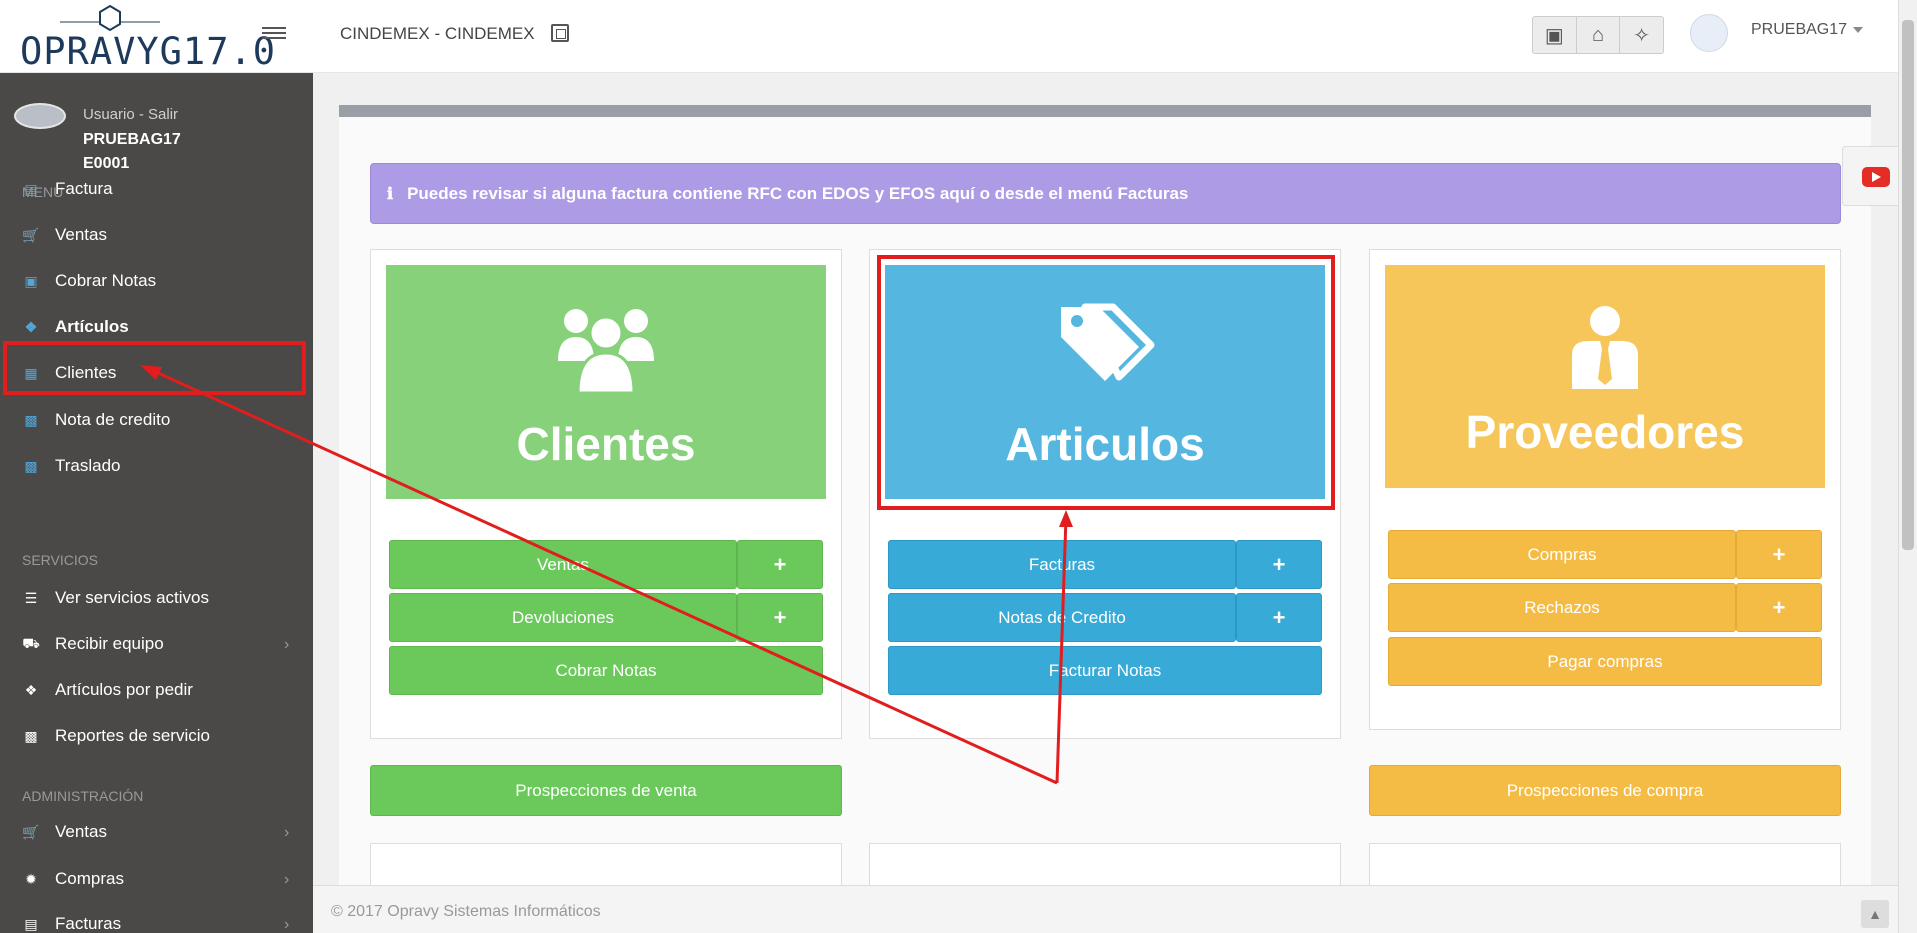 The height and width of the screenshot is (933, 1917). I want to click on add-rechazo-button: +, so click(1779, 607).